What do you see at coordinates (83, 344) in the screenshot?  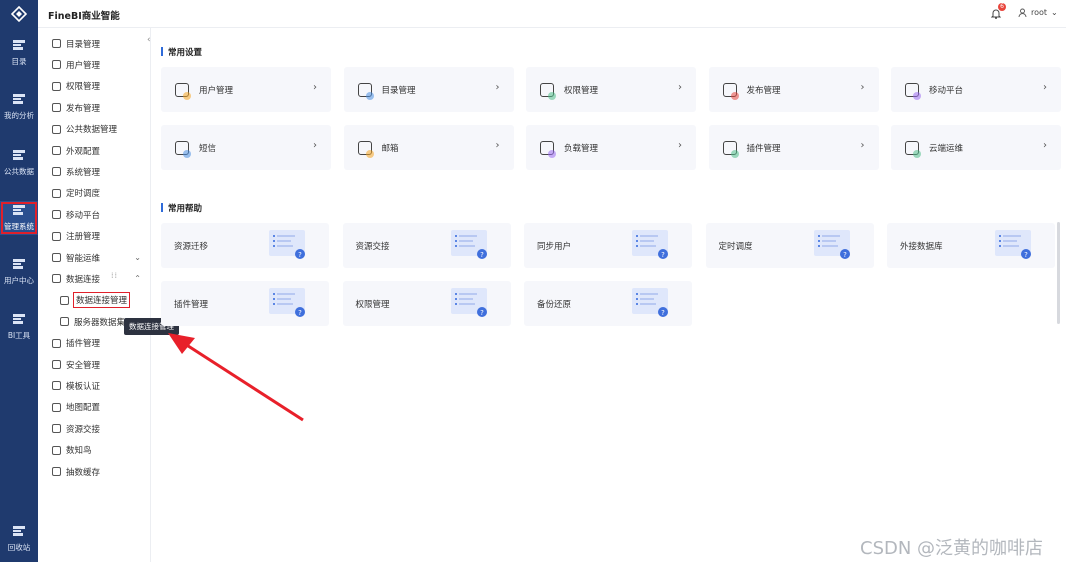 I see `menu-item-label: 插件管理` at bounding box center [83, 344].